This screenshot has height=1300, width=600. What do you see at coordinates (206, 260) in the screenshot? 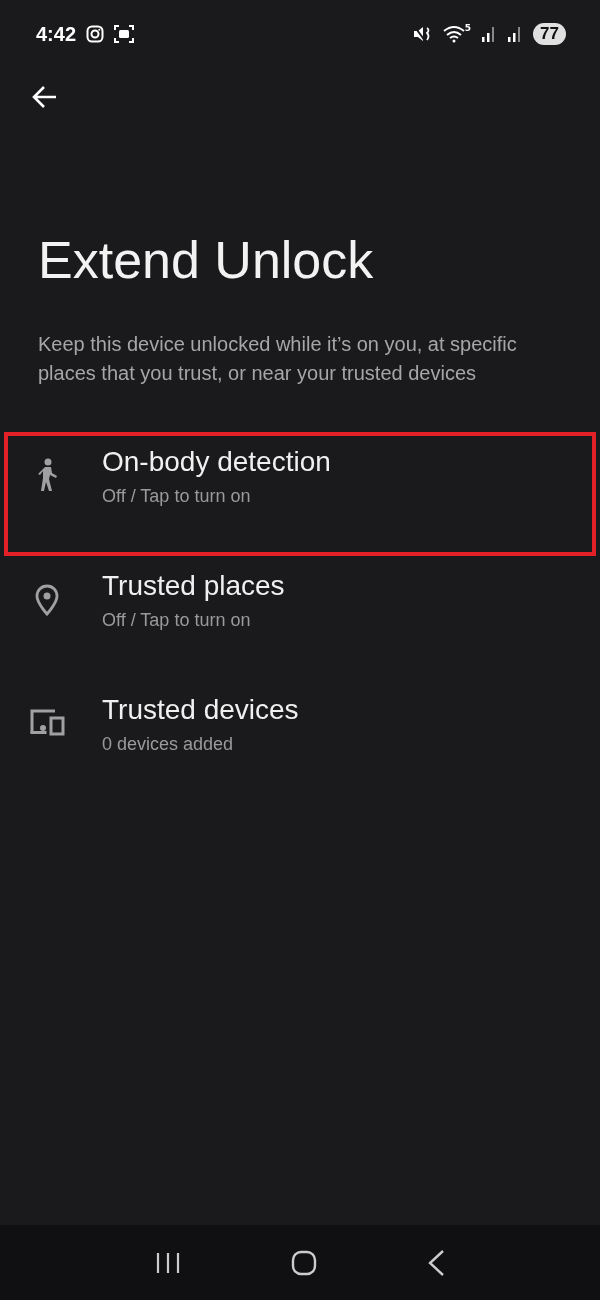
I see `page-title: Extend Unlock` at bounding box center [206, 260].